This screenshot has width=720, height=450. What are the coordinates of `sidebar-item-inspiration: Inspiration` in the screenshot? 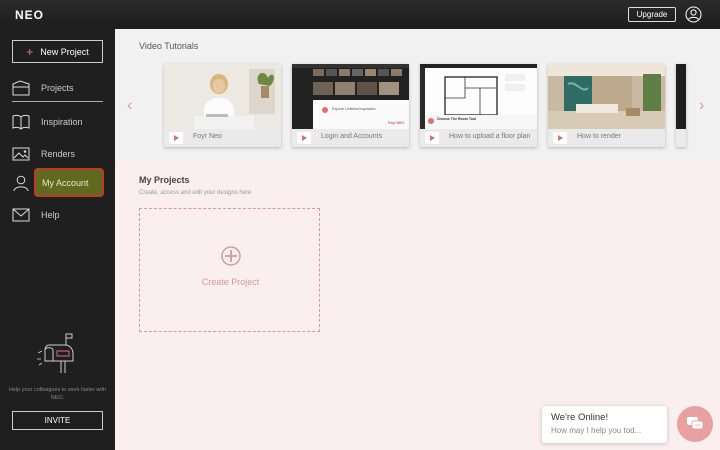 It's located at (59, 122).